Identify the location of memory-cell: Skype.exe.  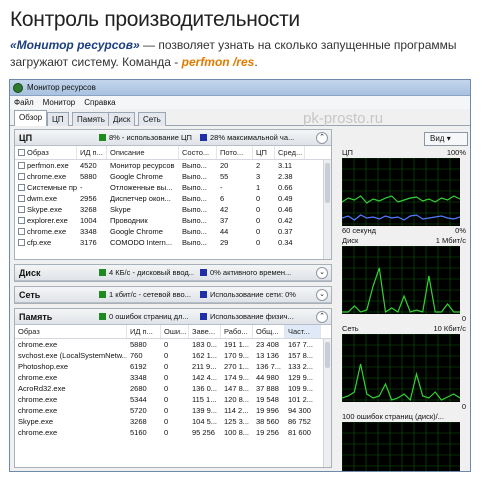
(36, 421).